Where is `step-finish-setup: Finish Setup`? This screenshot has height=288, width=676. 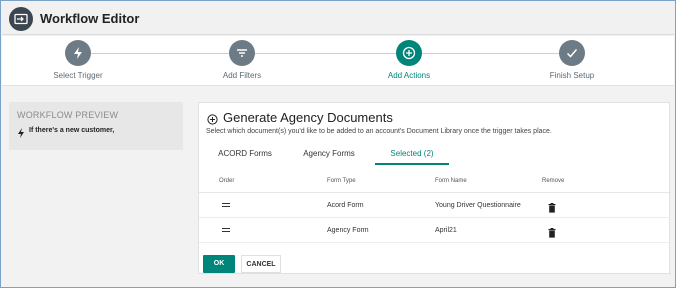
step-finish-setup: Finish Setup is located at coordinates (572, 60).